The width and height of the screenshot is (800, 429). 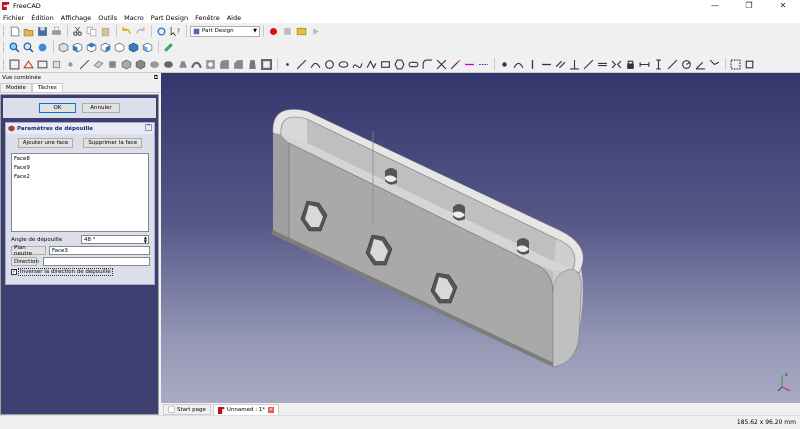 I want to click on neutral-plane-field: Face3, so click(x=99, y=250).